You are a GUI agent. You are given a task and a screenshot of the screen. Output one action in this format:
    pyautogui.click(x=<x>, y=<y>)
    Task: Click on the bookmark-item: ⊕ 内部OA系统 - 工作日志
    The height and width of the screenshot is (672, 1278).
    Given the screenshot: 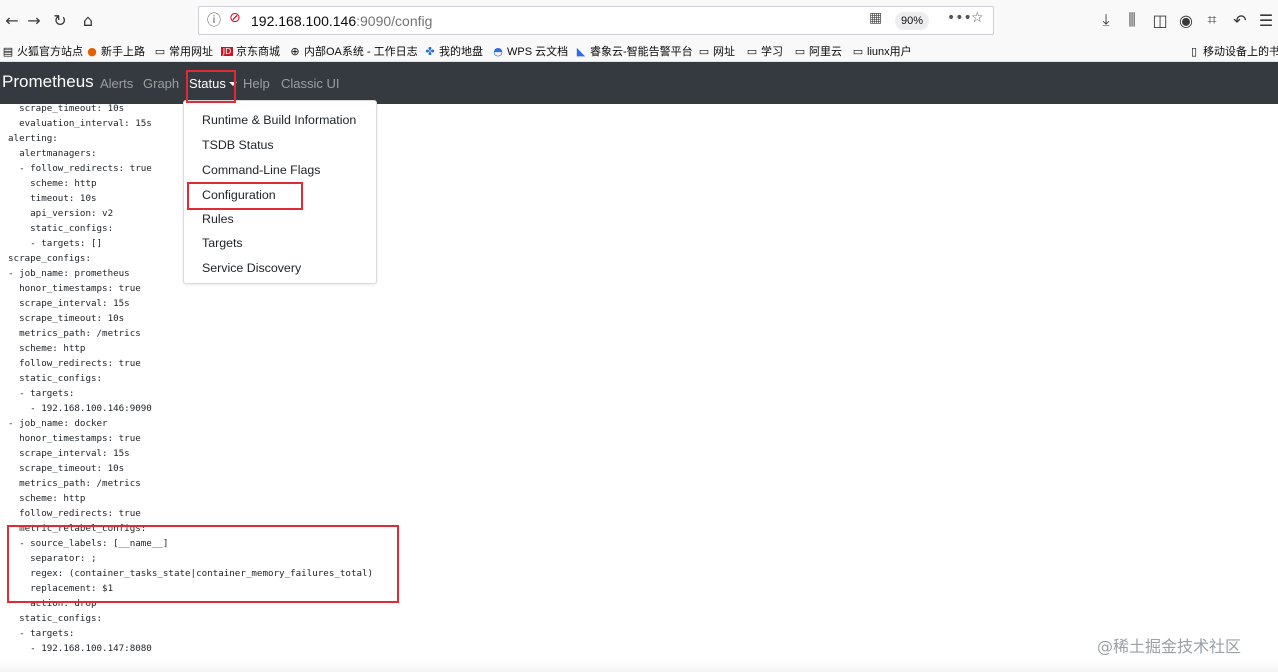 What is the action you would take?
    pyautogui.click(x=353, y=51)
    